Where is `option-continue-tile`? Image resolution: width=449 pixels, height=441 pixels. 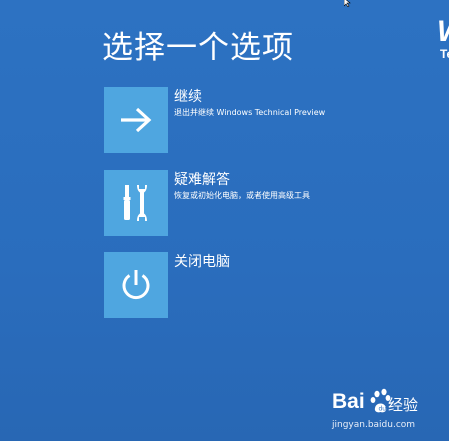
option-continue-tile is located at coordinates (136, 120).